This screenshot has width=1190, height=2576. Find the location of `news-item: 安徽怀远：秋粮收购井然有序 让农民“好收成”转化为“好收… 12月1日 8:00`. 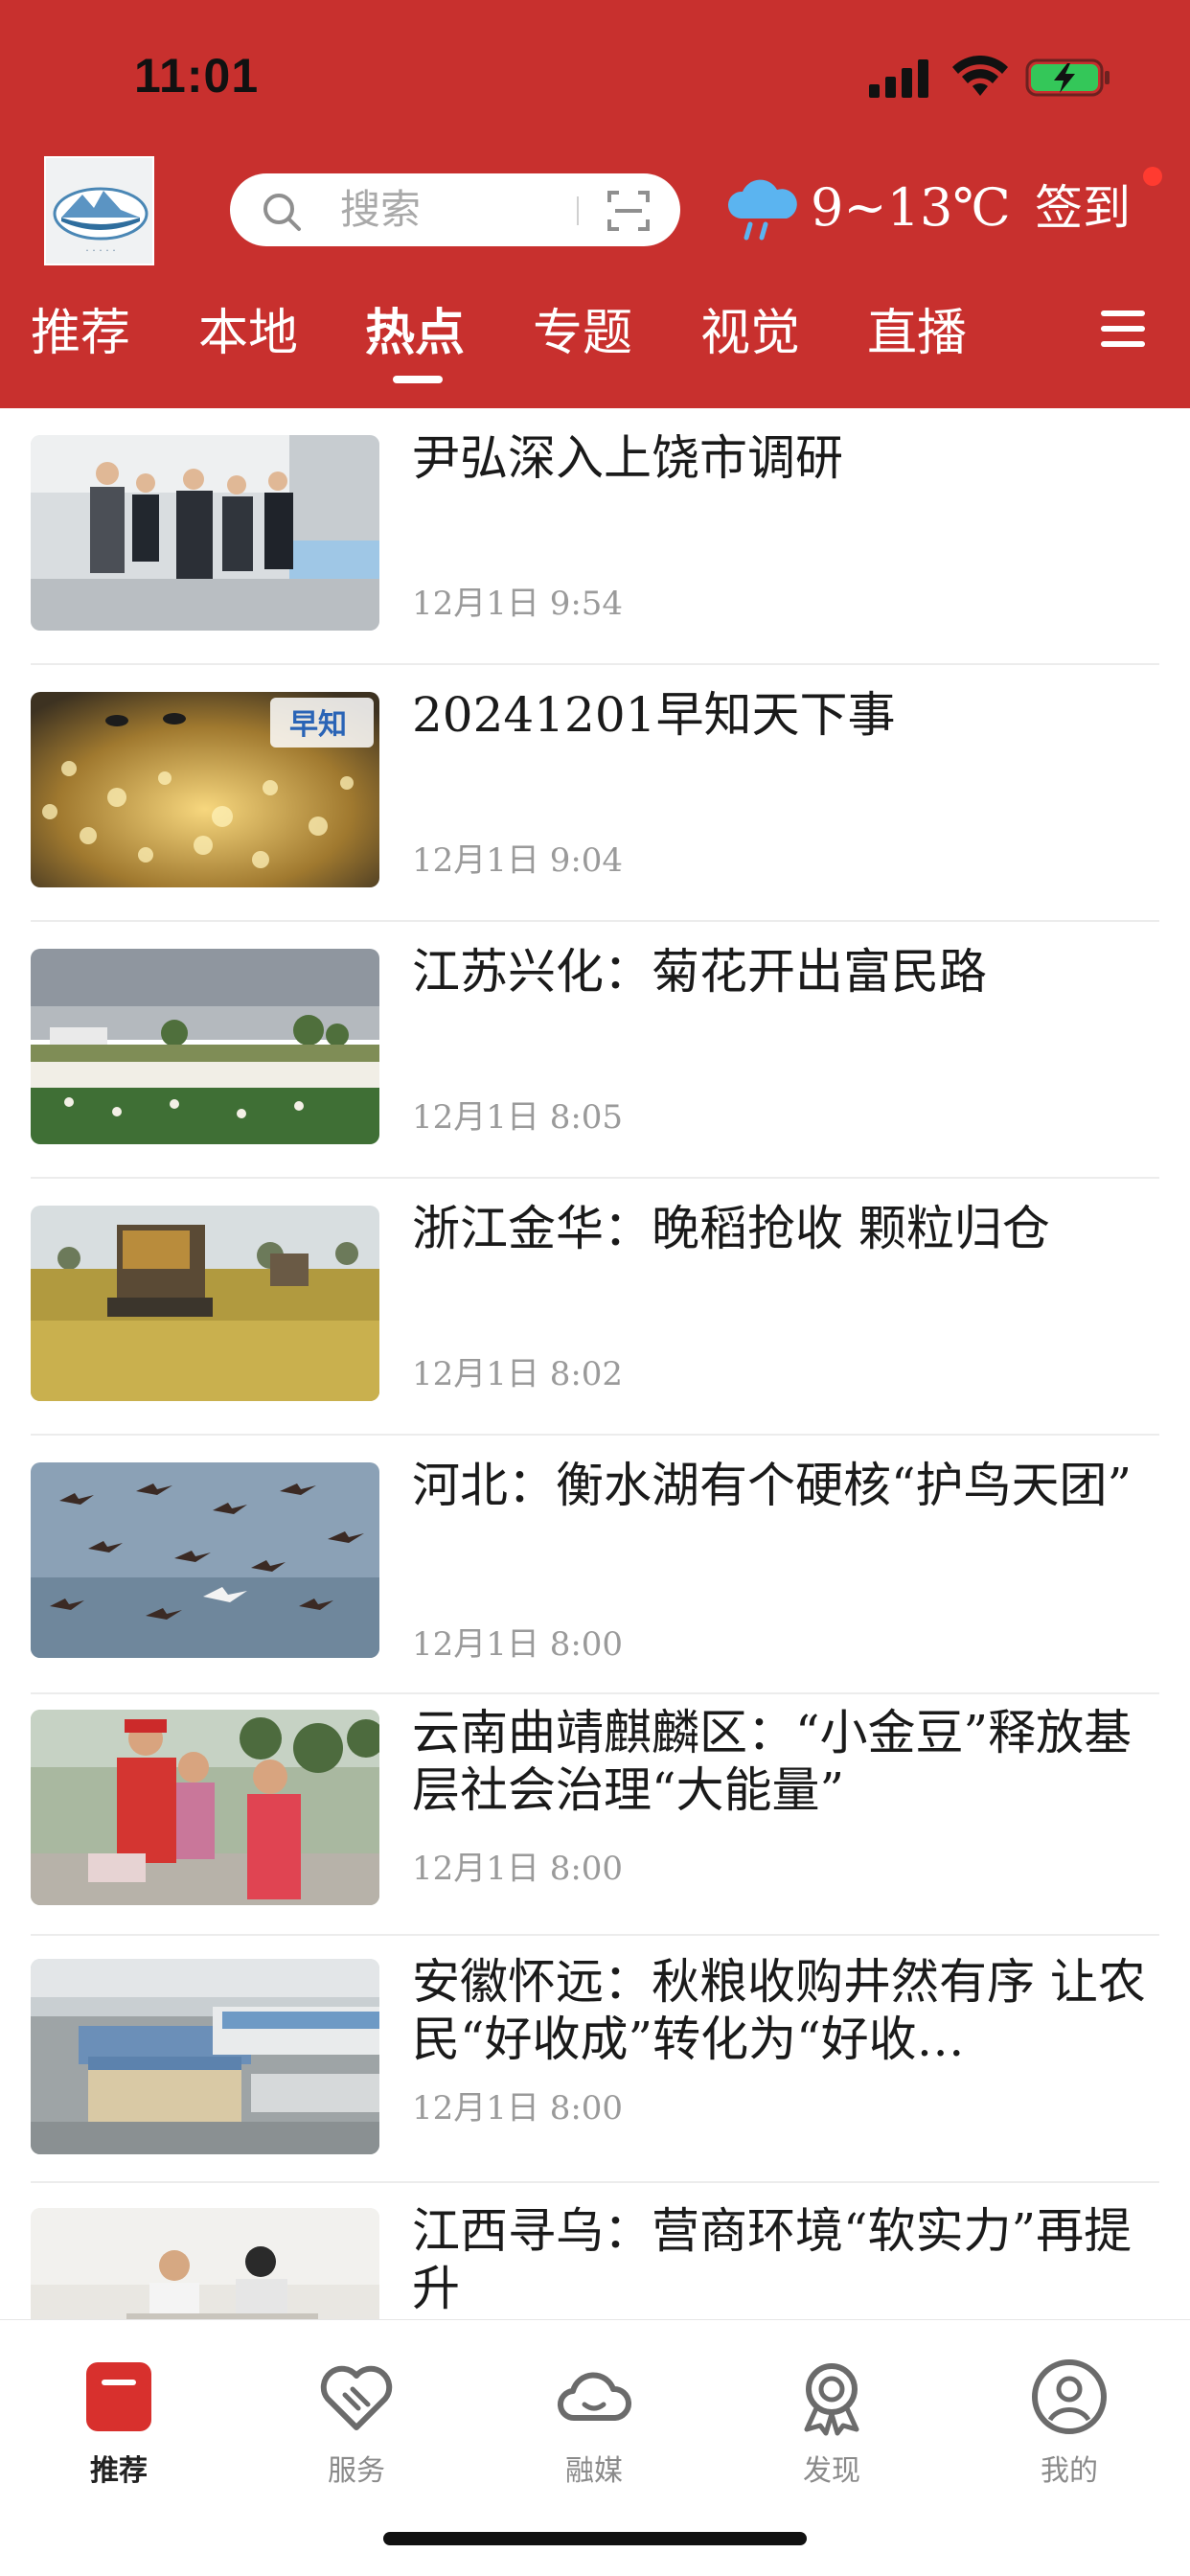

news-item: 安徽怀远：秋粮收购井然有序 让农民“好收成”转化为“好收… 12月1日 8:00 is located at coordinates (595, 2060).